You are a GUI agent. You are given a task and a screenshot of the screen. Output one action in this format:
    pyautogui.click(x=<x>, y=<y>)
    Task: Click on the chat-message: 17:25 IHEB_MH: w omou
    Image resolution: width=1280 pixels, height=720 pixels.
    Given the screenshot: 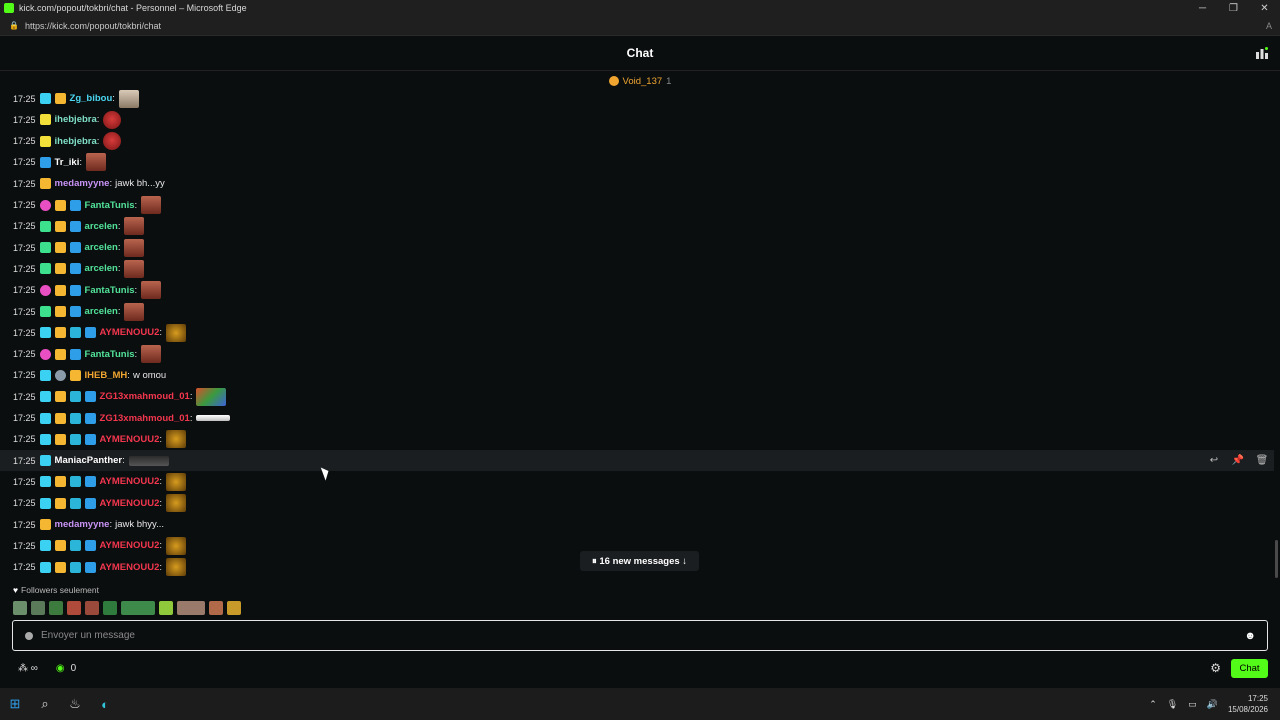 What is the action you would take?
    pyautogui.click(x=637, y=375)
    